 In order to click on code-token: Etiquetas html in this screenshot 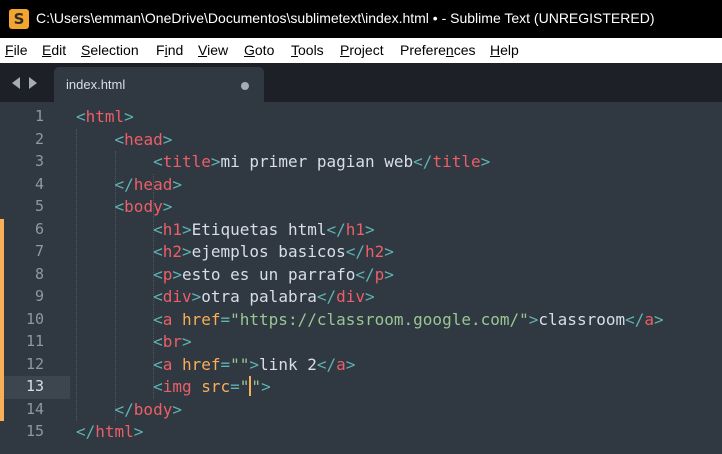, I will do `click(259, 229)`.